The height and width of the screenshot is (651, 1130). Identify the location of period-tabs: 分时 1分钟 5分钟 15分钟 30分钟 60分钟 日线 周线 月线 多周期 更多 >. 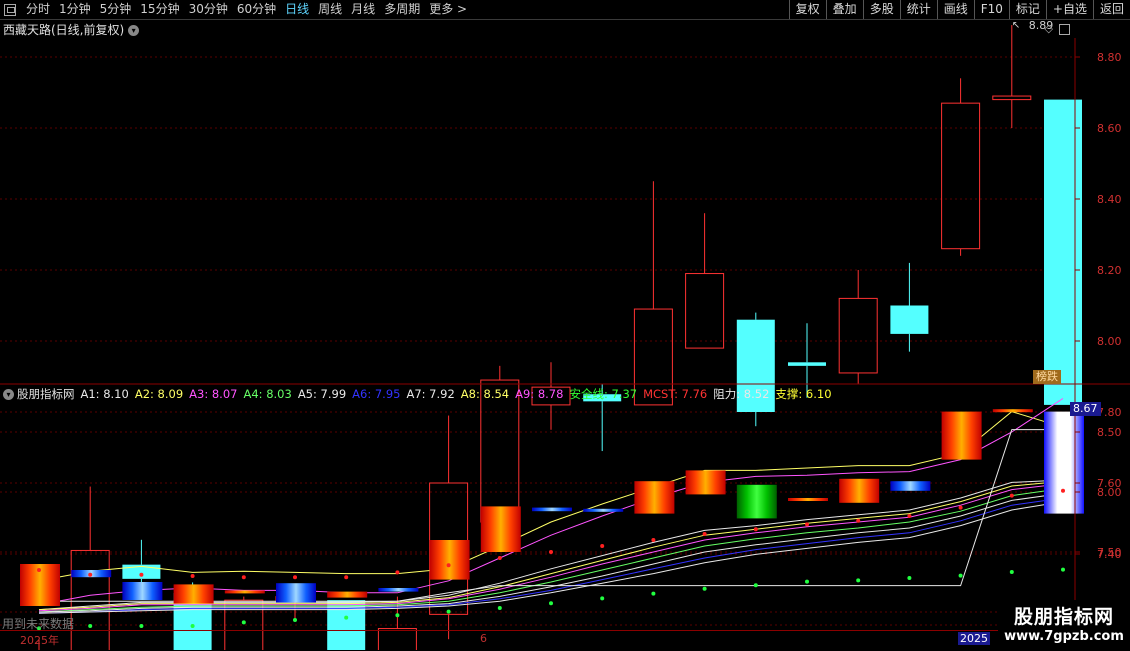
(247, 9).